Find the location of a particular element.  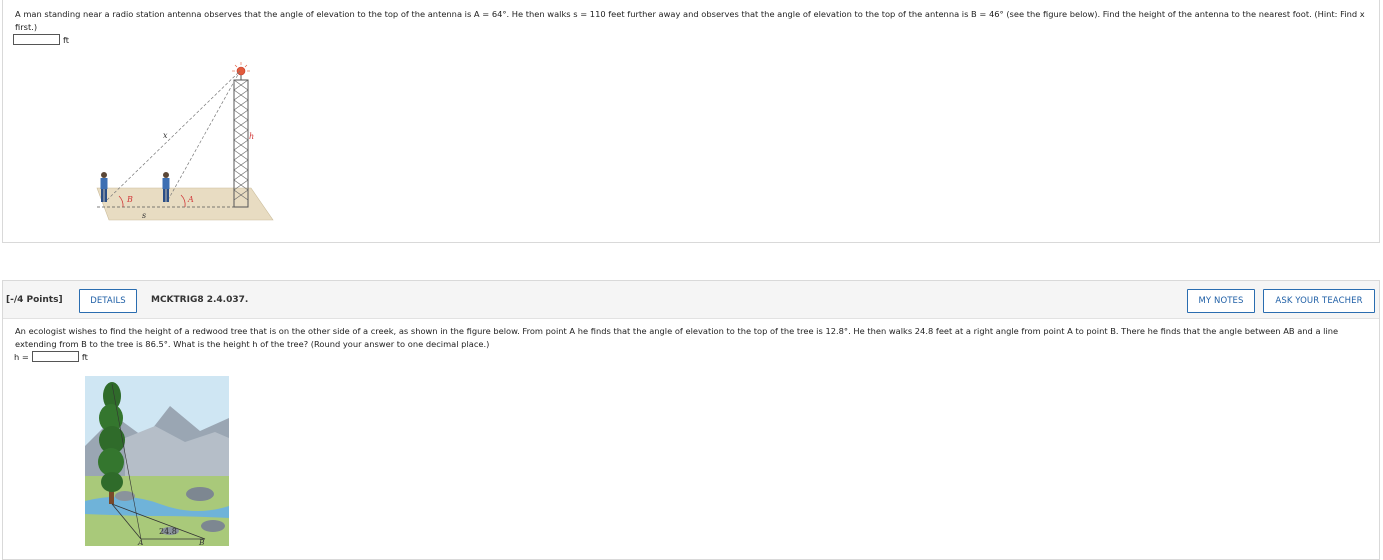

details-button: DETAILS is located at coordinates (108, 301).